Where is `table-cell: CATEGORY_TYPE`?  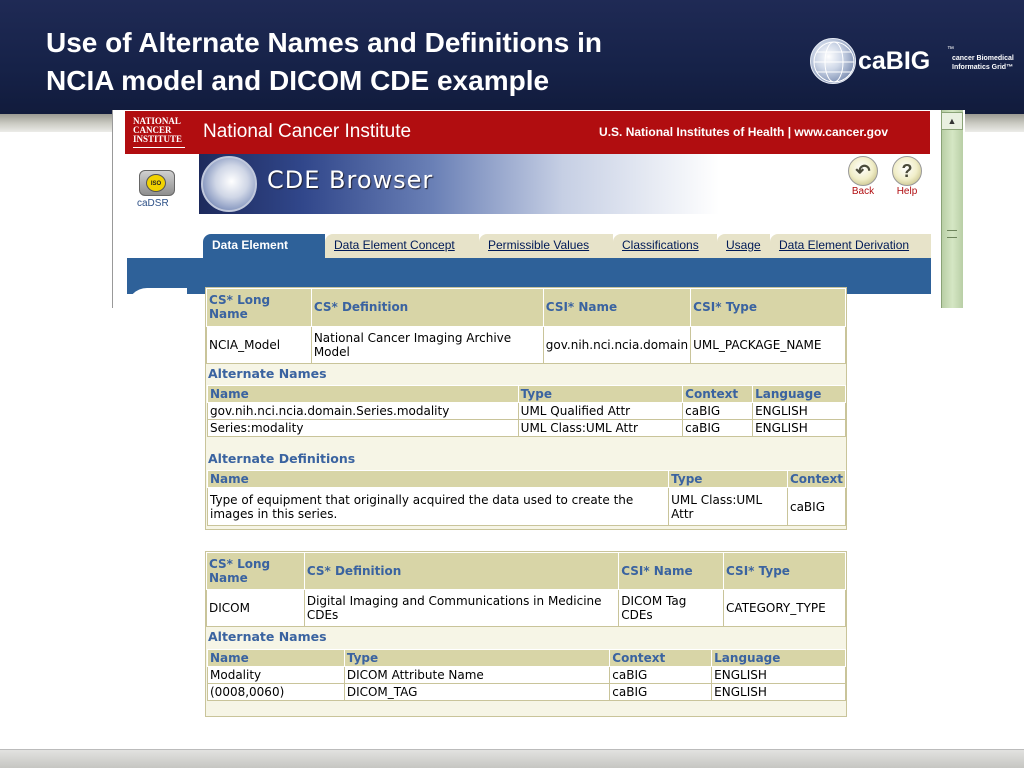
table-cell: CATEGORY_TYPE is located at coordinates (784, 608).